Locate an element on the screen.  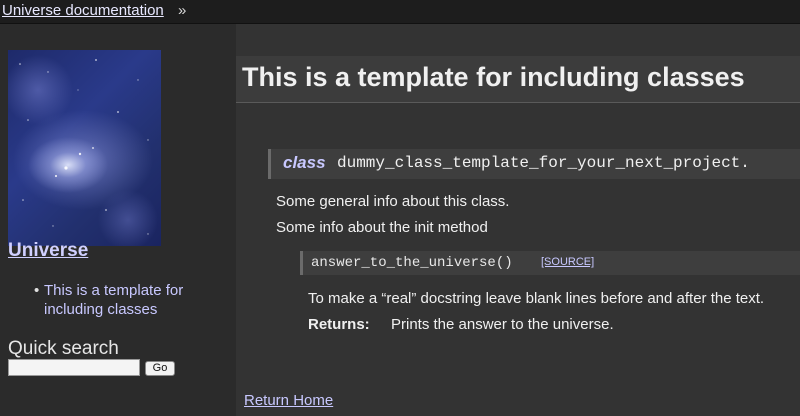
returns-label: Returns: is located at coordinates (339, 324).